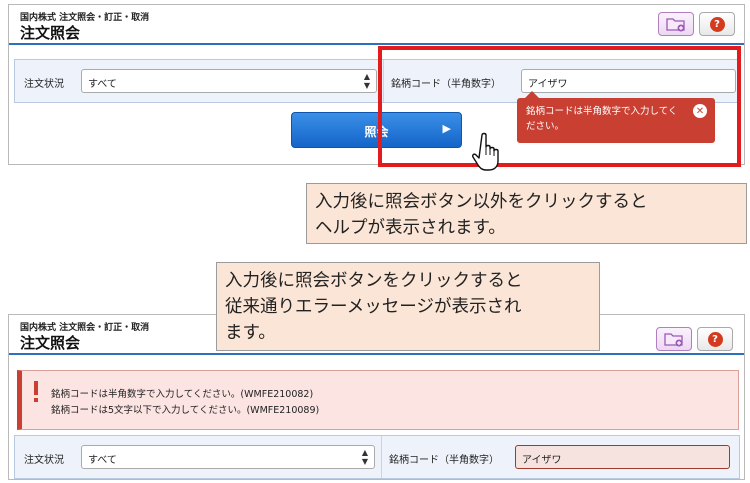 The width and height of the screenshot is (750, 483). Describe the element at coordinates (622, 457) in the screenshot. I see `stock-code-input: アイザワ` at that location.